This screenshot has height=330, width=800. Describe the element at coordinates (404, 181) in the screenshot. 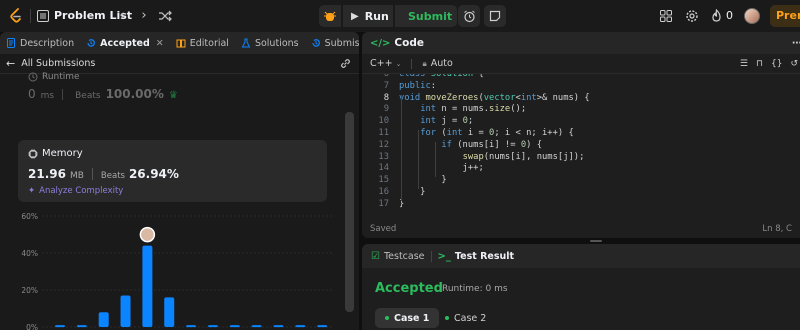

I see `code-line: 15 }` at that location.